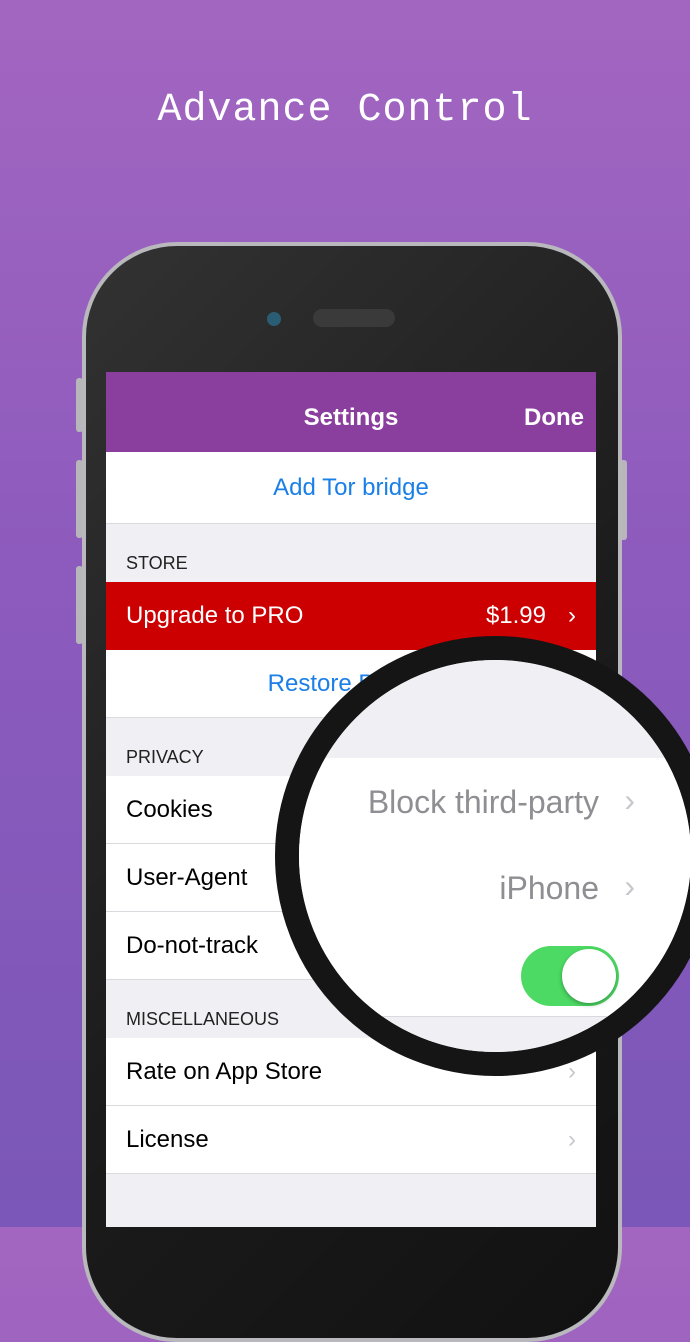 This screenshot has width=690, height=1342. What do you see at coordinates (494, 709) in the screenshot?
I see `lens-section-gap` at bounding box center [494, 709].